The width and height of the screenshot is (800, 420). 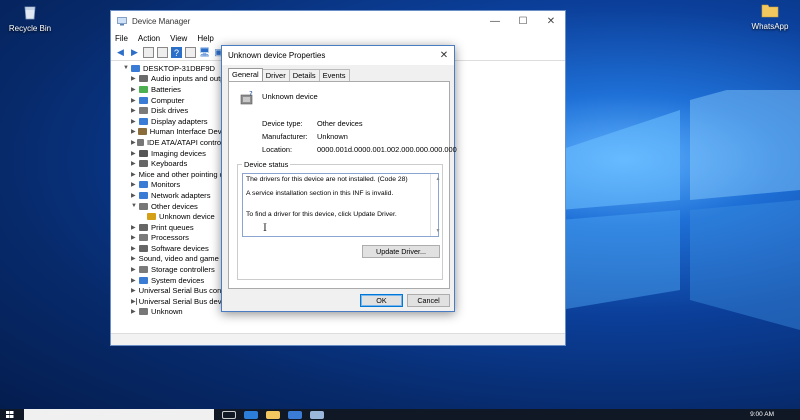 I want to click on tree-item-label: Display adapters, so click(x=179, y=121).